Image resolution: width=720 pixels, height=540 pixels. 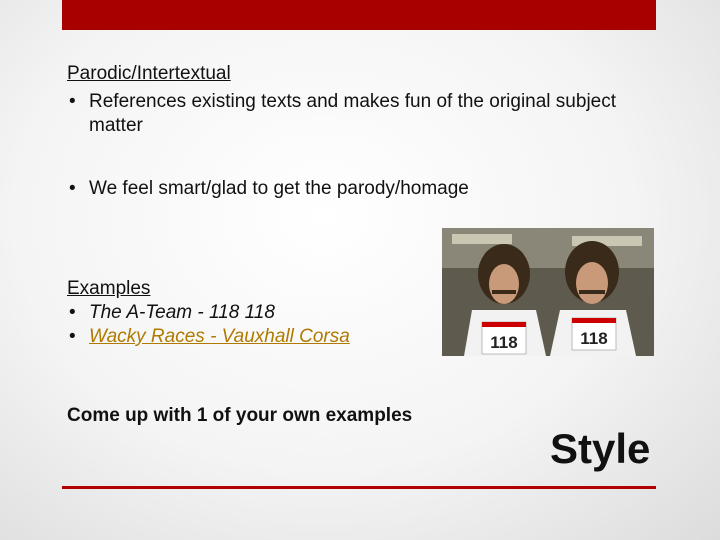 What do you see at coordinates (503, 342) in the screenshot?
I see `runner-bib-left: 118` at bounding box center [503, 342].